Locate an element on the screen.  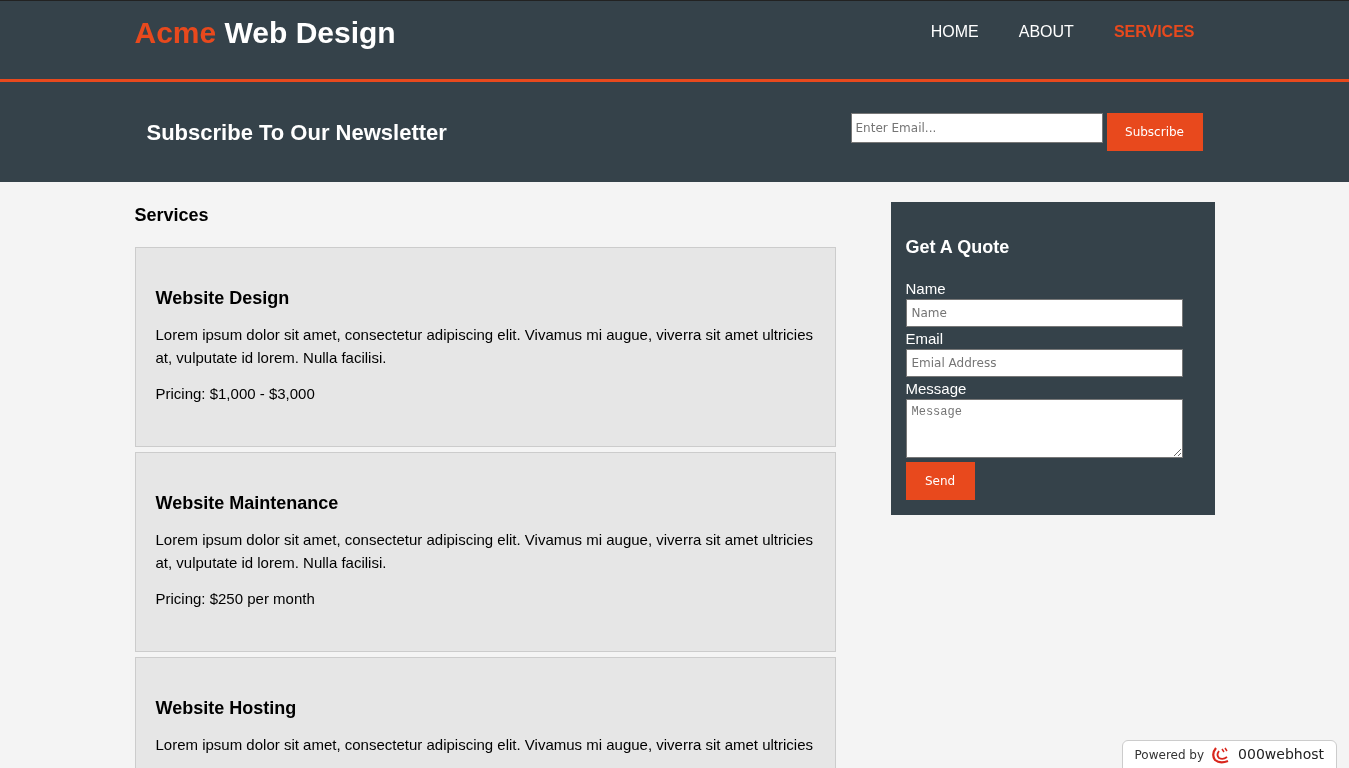
field-label: Message is located at coordinates (936, 389).